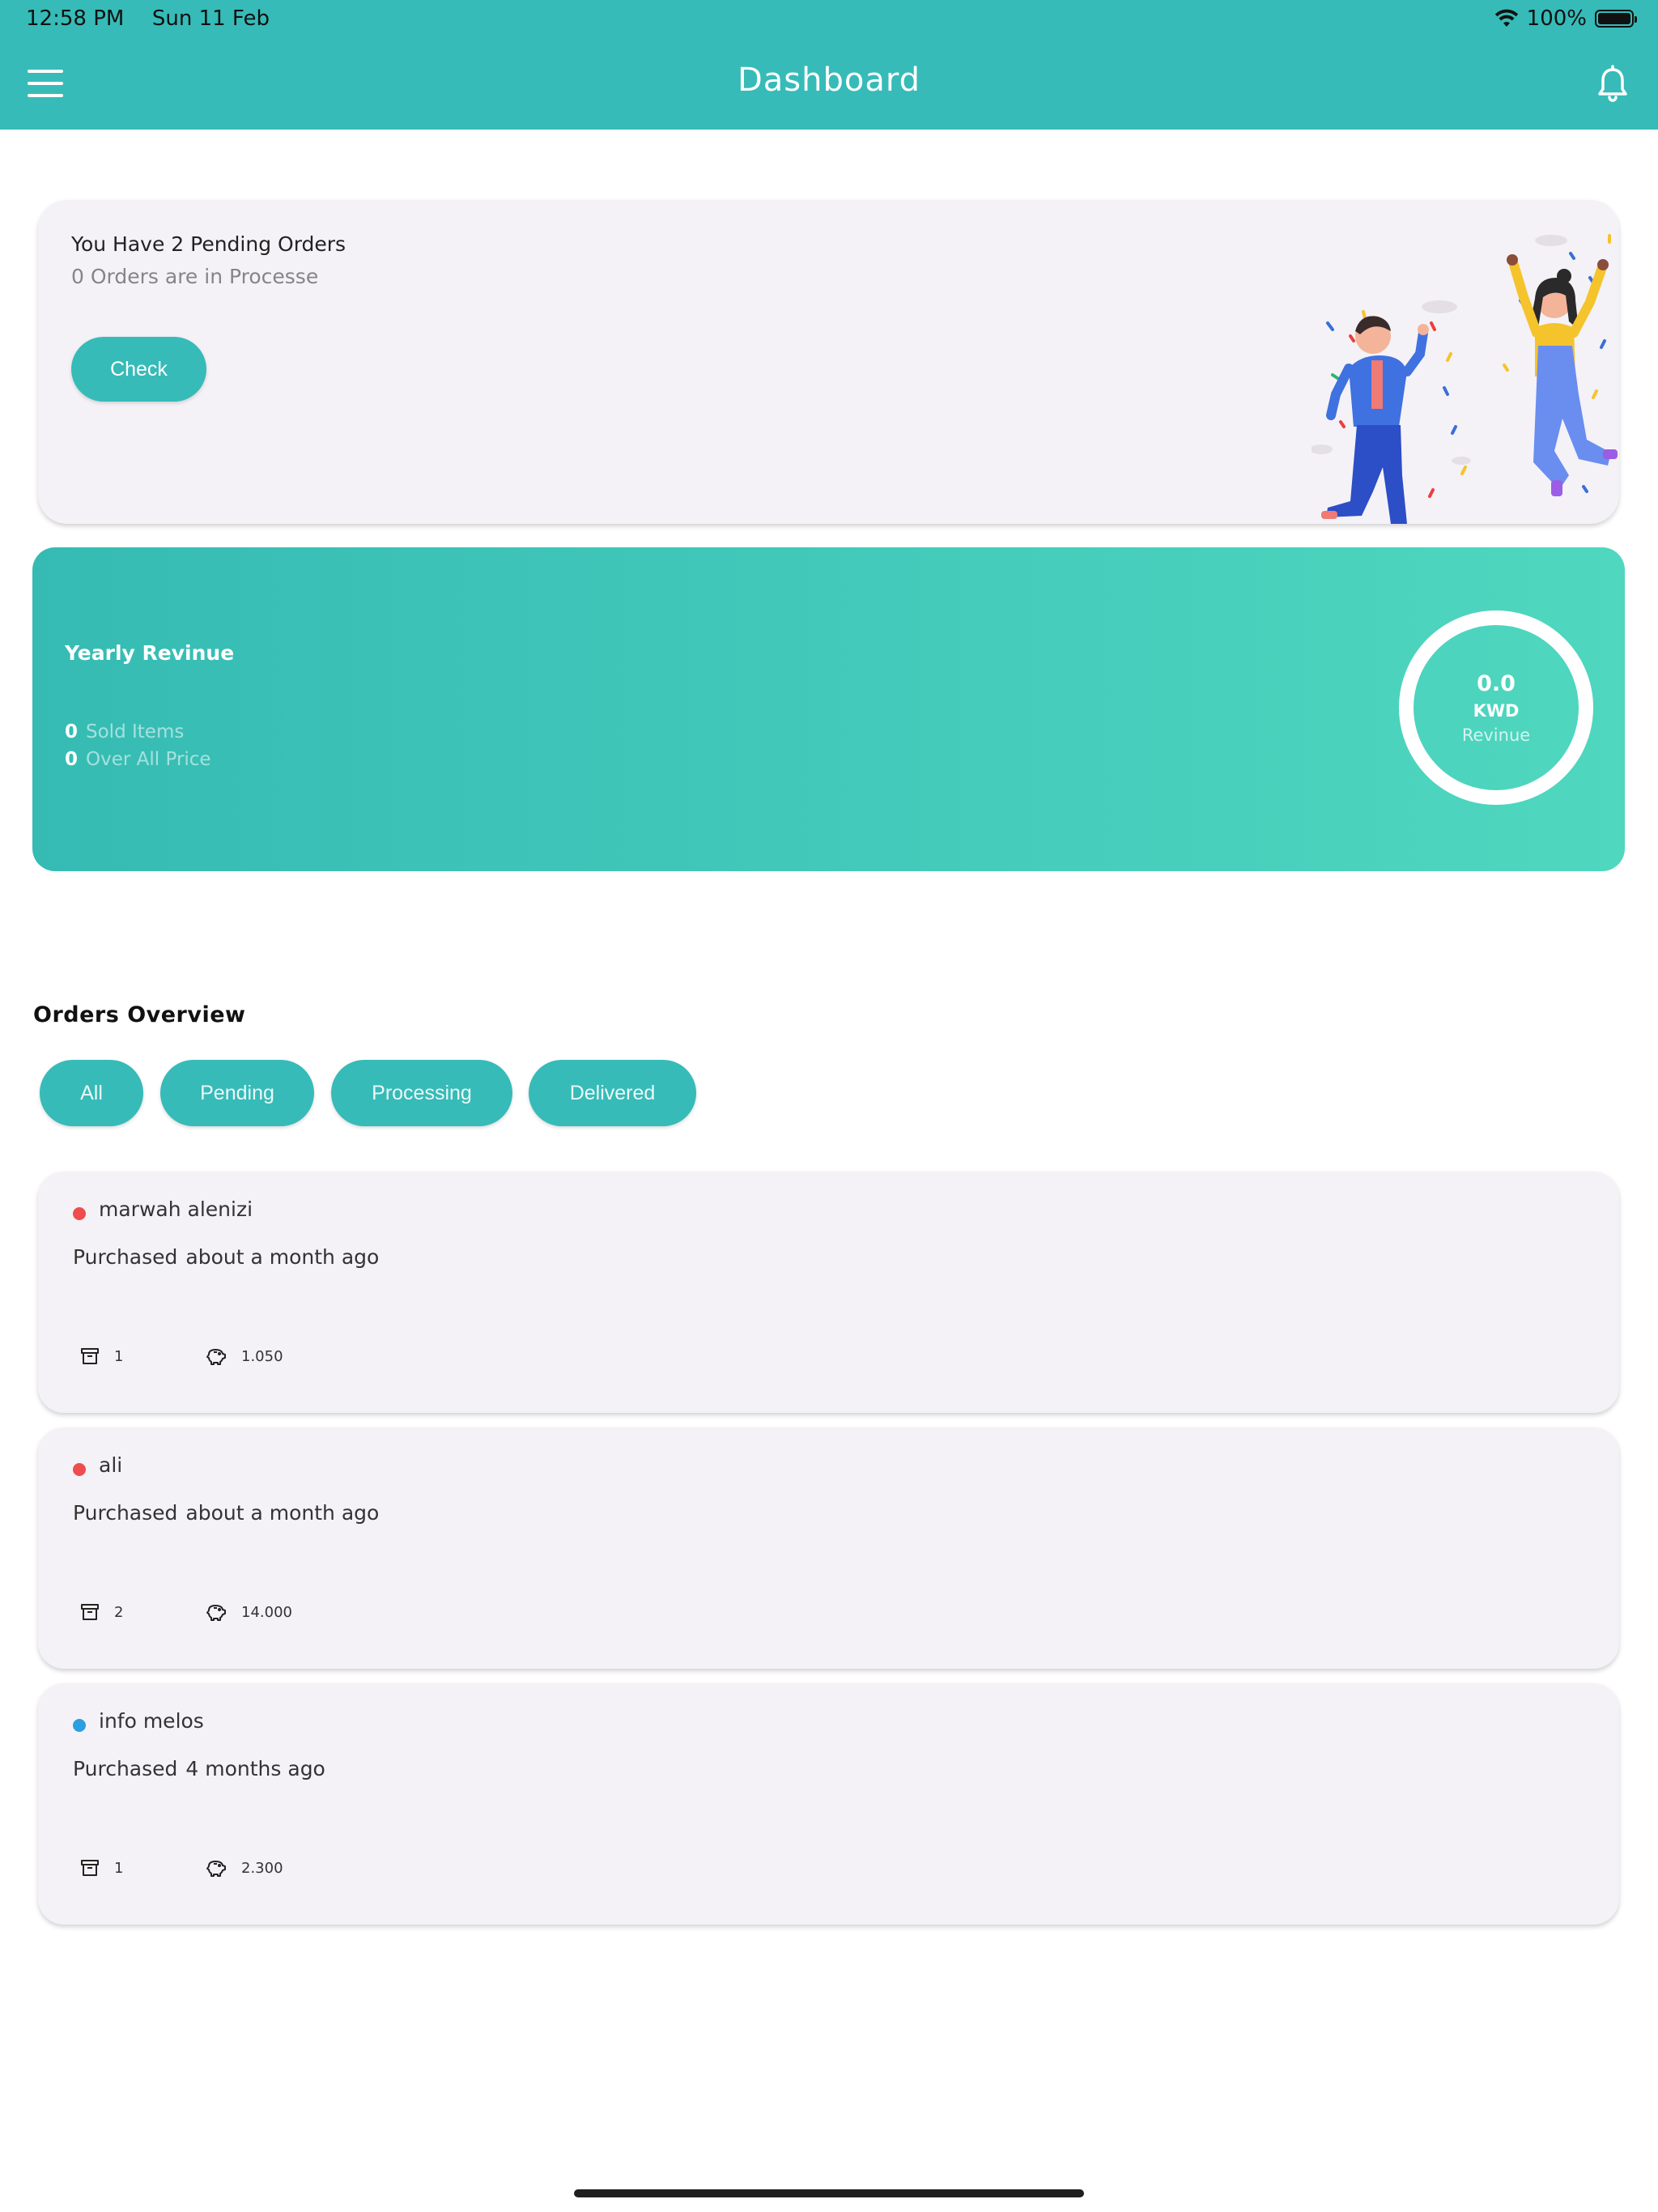  Describe the element at coordinates (237, 1093) in the screenshot. I see `filter-pending: Pending` at that location.